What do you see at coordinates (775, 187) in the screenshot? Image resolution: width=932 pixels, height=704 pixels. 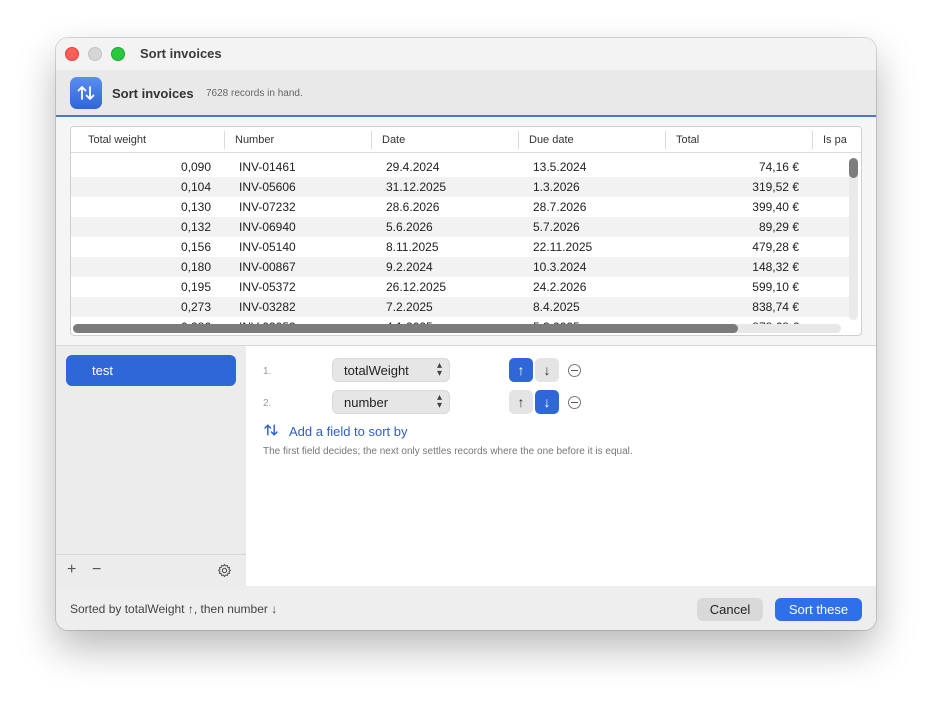 I see `cell-total: 319,52 €` at bounding box center [775, 187].